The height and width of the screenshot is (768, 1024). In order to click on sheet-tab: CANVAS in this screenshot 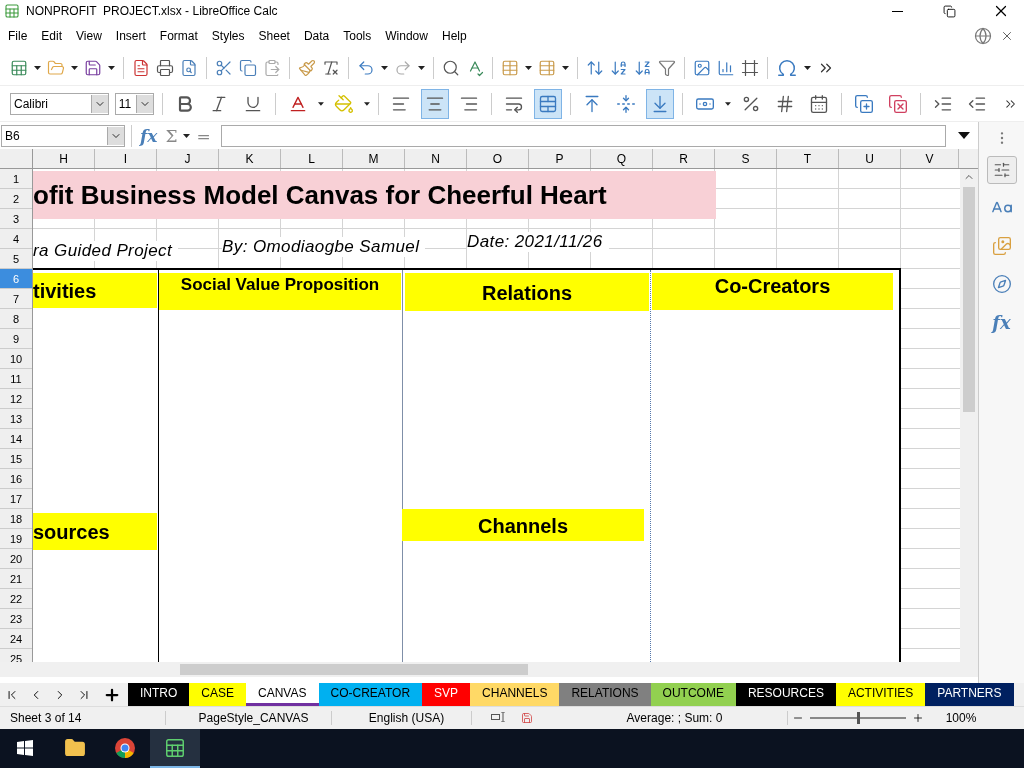, I will do `click(282, 694)`.